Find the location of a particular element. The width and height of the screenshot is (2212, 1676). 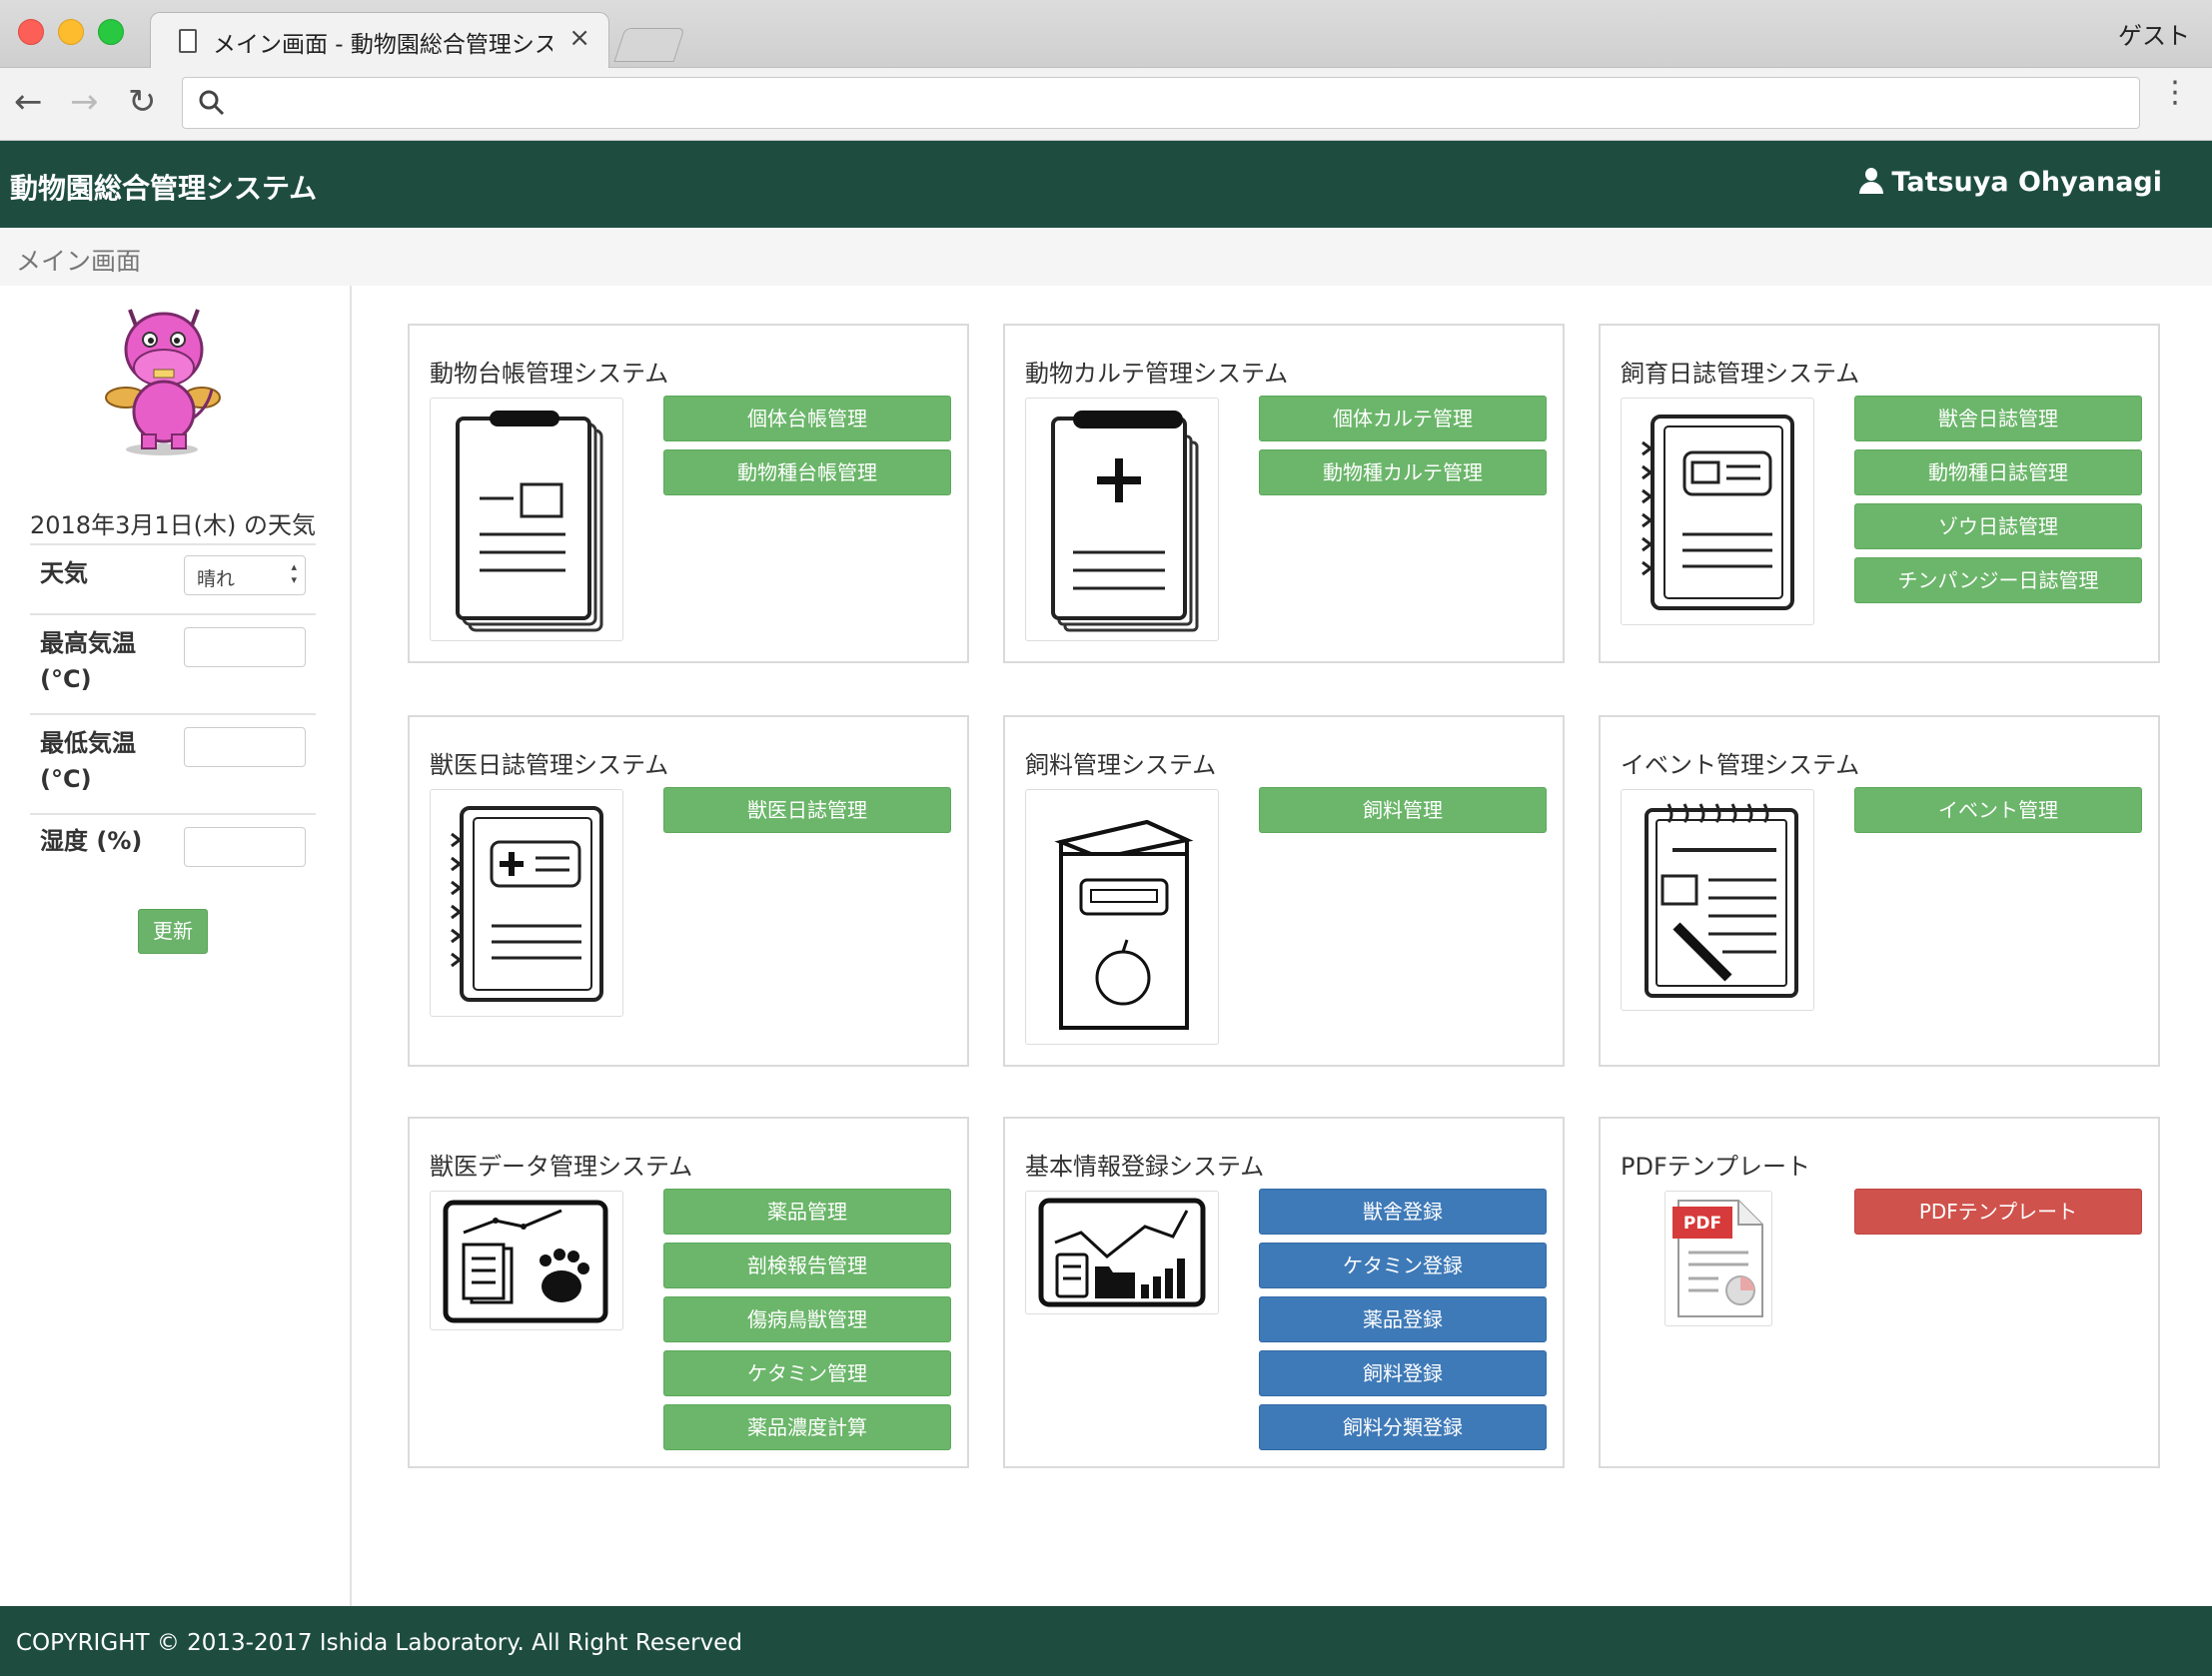

species-ledger-button: 動物種台帳管理 is located at coordinates (807, 472).